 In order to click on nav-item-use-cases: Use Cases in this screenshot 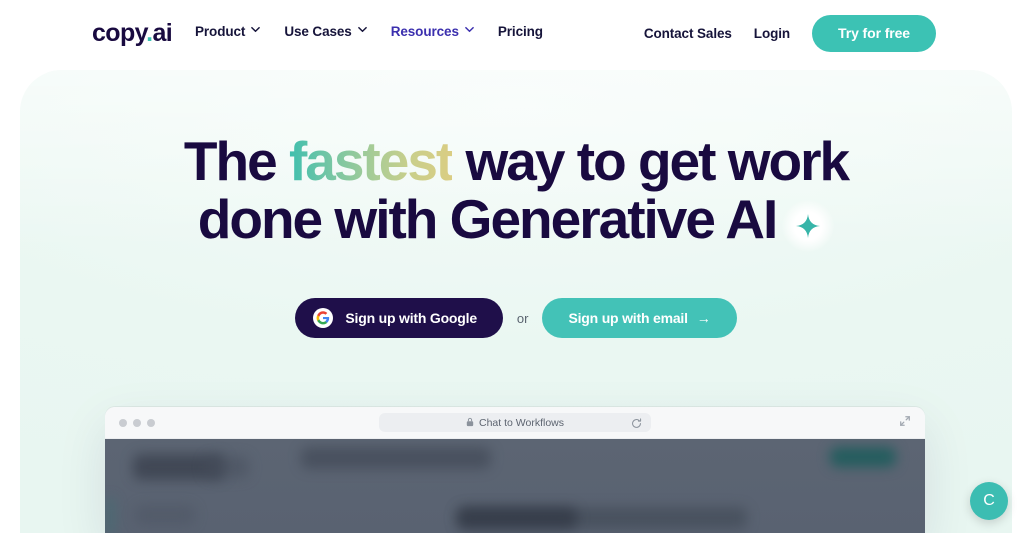, I will do `click(325, 31)`.